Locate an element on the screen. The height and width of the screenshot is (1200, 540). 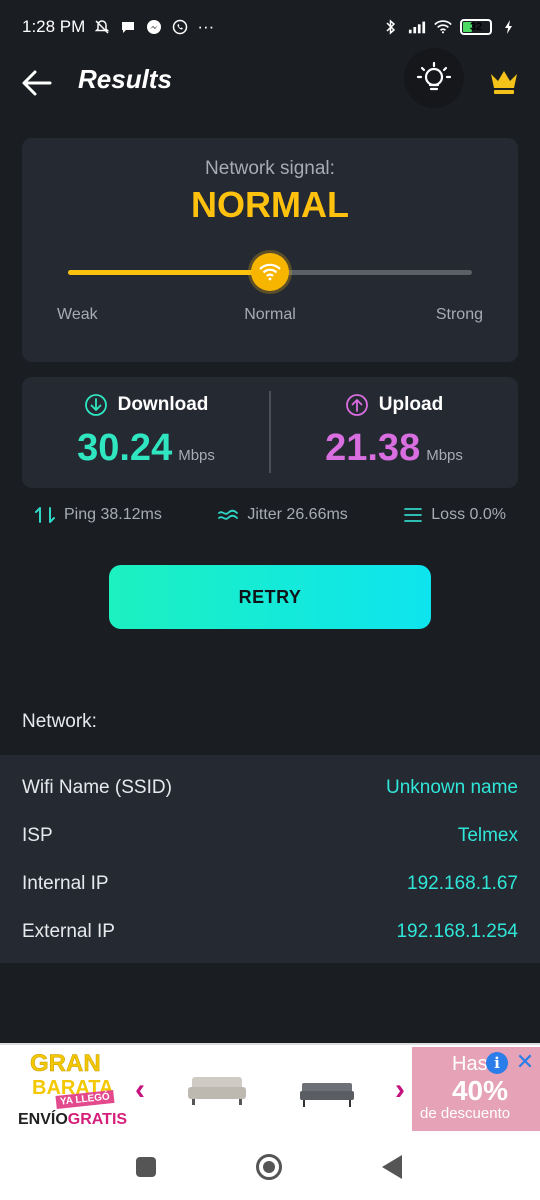
ad-close-icon: ✕ is located at coordinates (525, 1062).